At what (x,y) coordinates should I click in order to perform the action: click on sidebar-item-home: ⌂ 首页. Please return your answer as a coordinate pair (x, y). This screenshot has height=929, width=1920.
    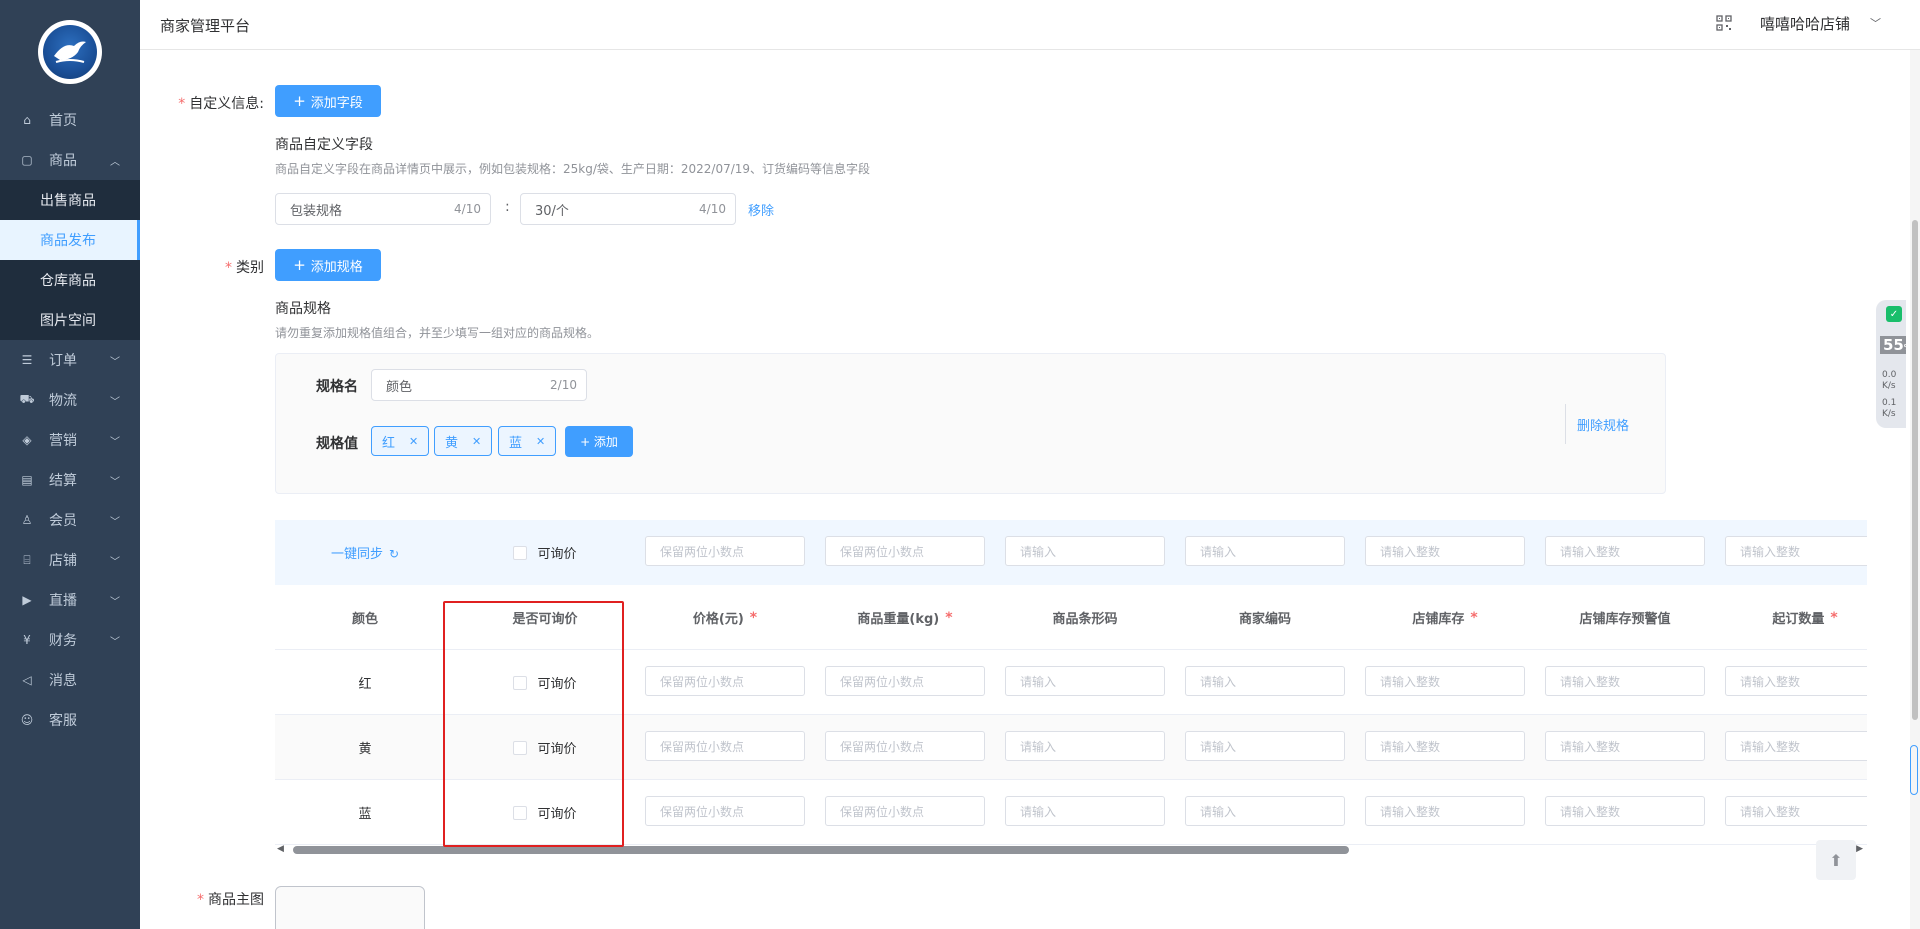
    Looking at the image, I should click on (70, 120).